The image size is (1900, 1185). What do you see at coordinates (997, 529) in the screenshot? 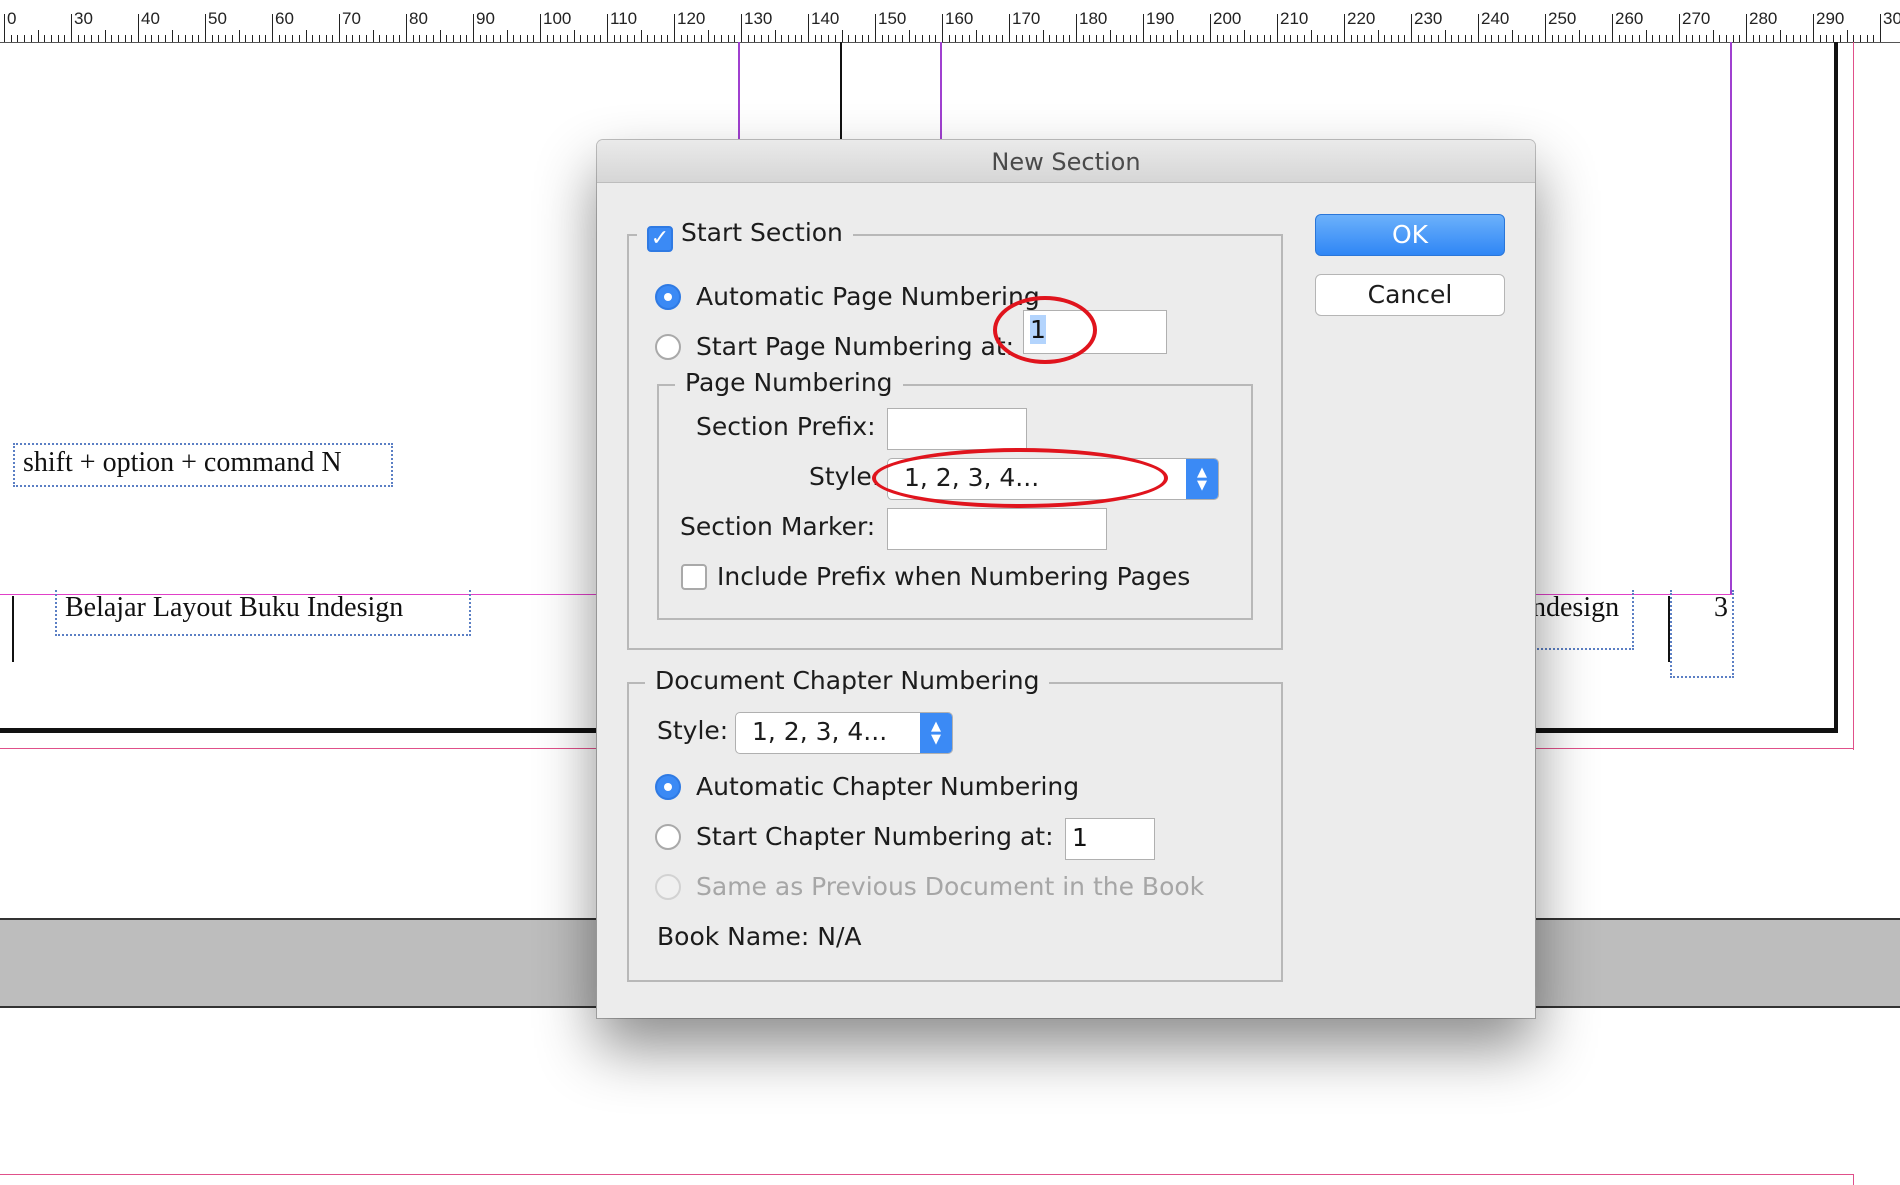
I see `section-marker-input` at bounding box center [997, 529].